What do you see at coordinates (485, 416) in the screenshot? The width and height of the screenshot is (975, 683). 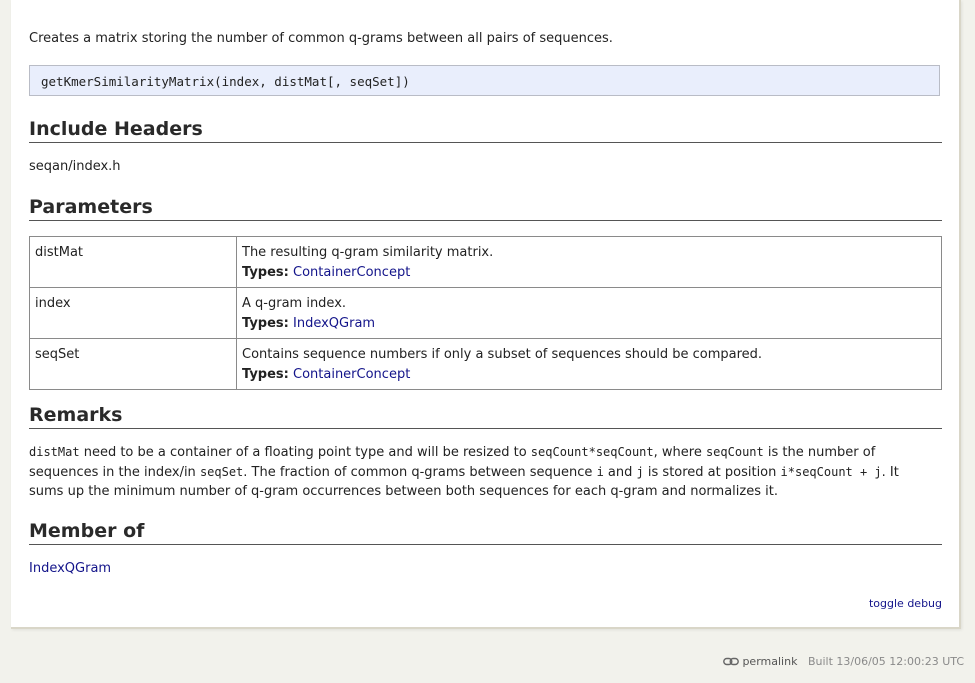 I see `remarks-heading: Remarks` at bounding box center [485, 416].